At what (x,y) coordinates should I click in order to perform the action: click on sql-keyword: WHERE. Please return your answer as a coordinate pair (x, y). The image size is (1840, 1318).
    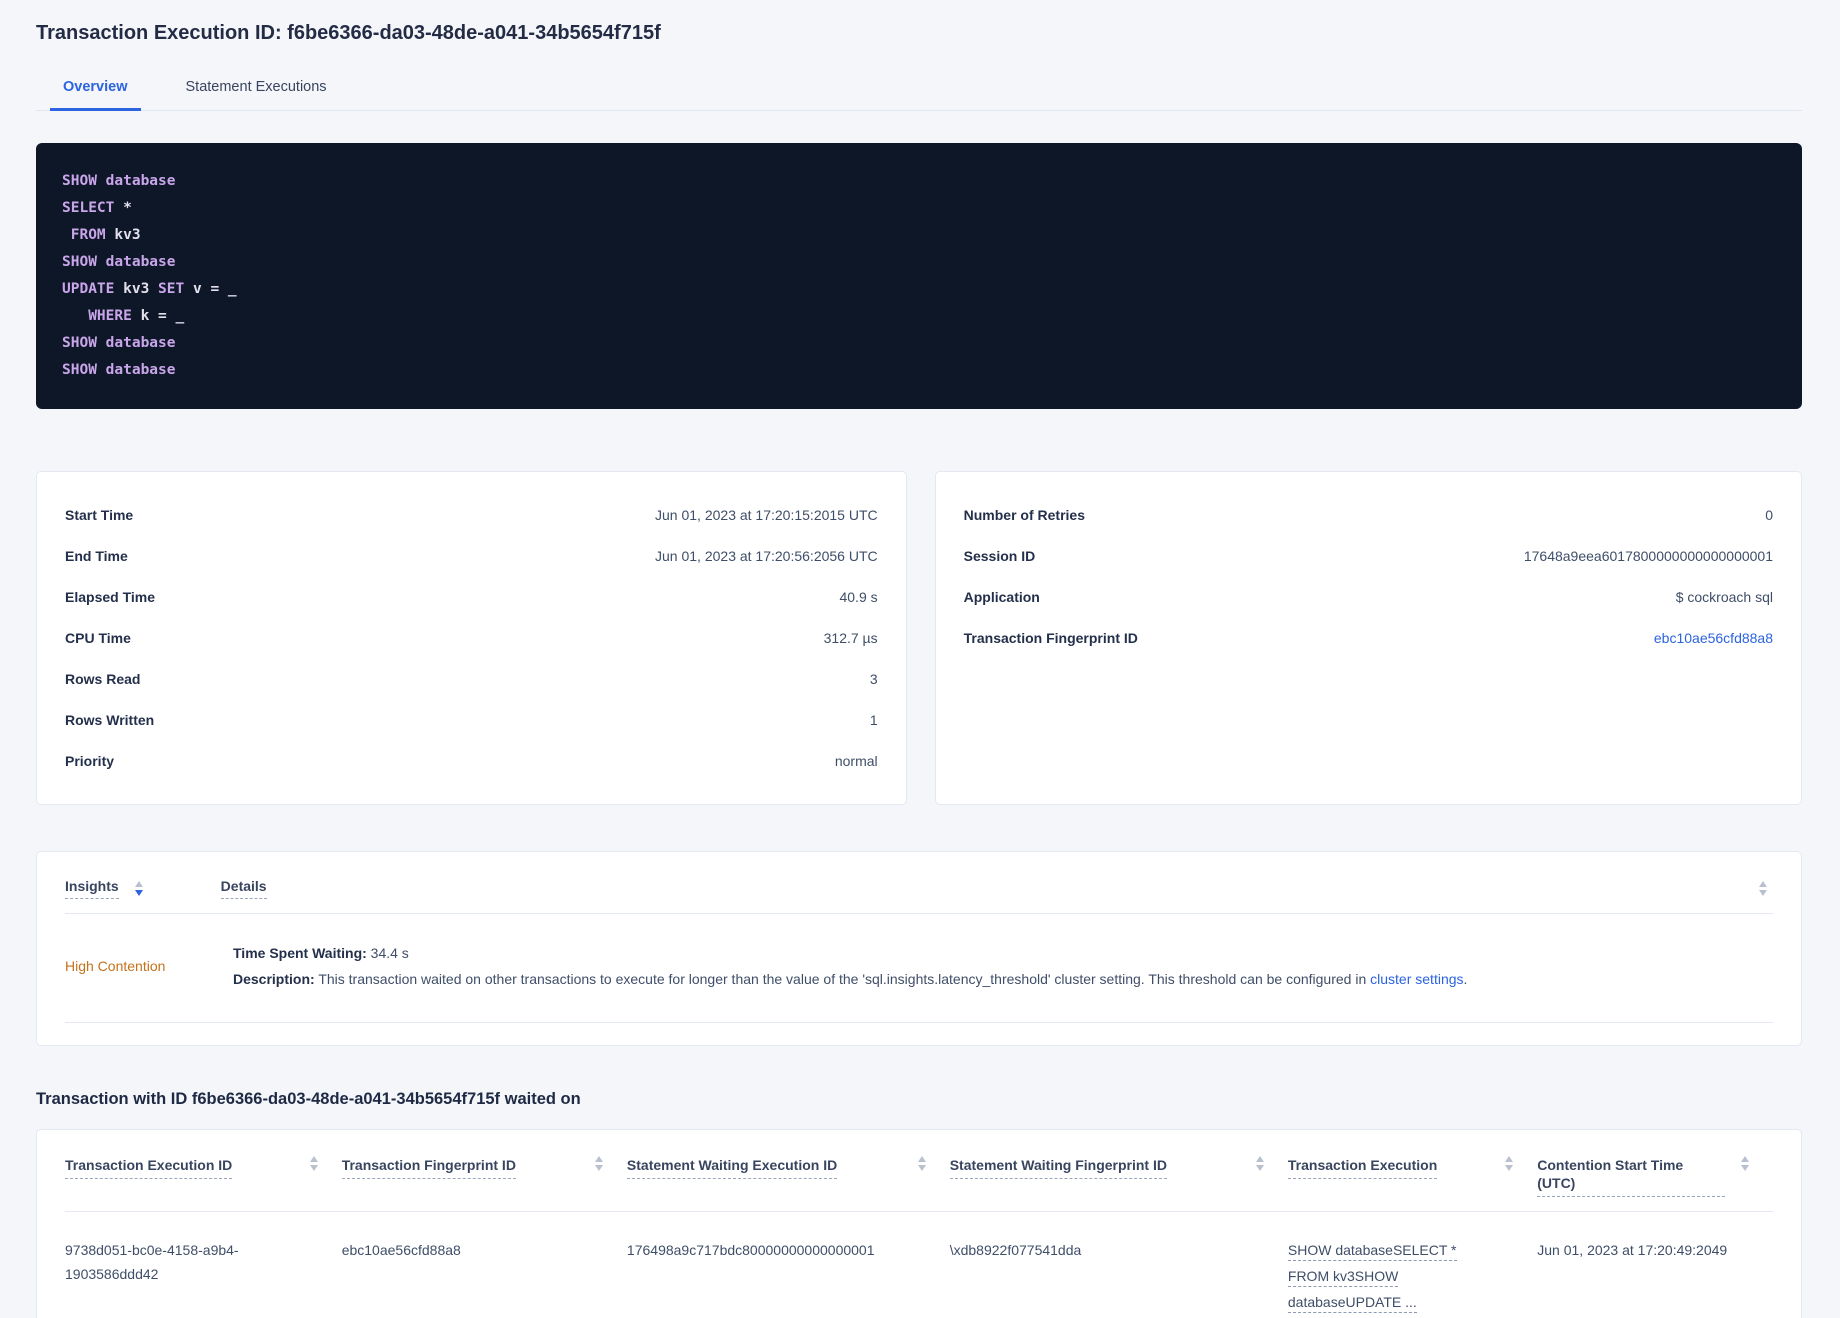
    Looking at the image, I should click on (110, 316).